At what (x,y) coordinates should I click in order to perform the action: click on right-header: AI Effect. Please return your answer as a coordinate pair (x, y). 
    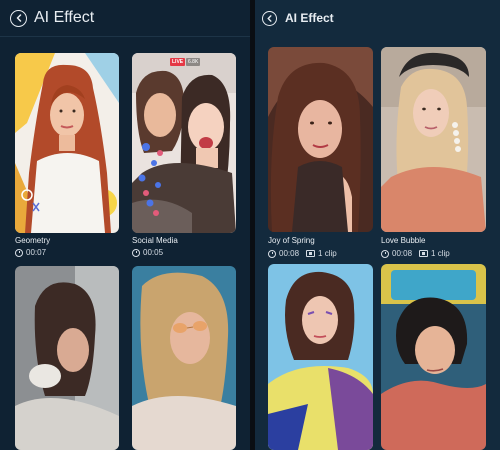
    Looking at the image, I should click on (377, 18).